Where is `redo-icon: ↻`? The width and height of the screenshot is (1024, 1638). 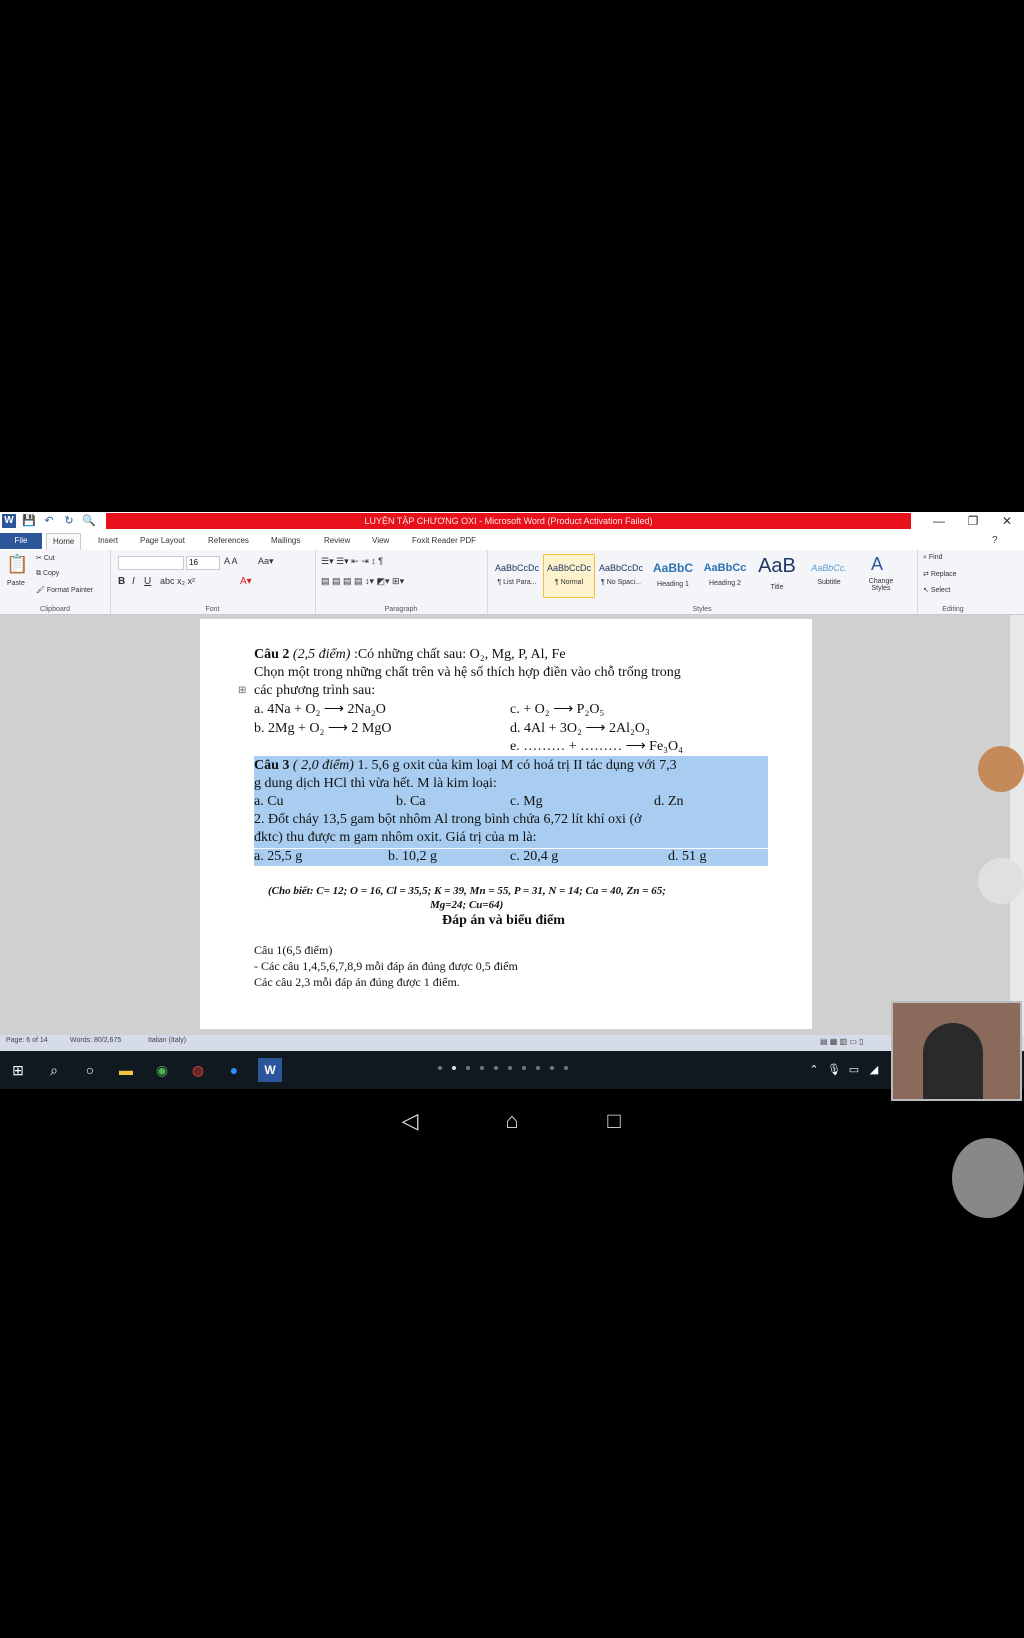 redo-icon: ↻ is located at coordinates (69, 521).